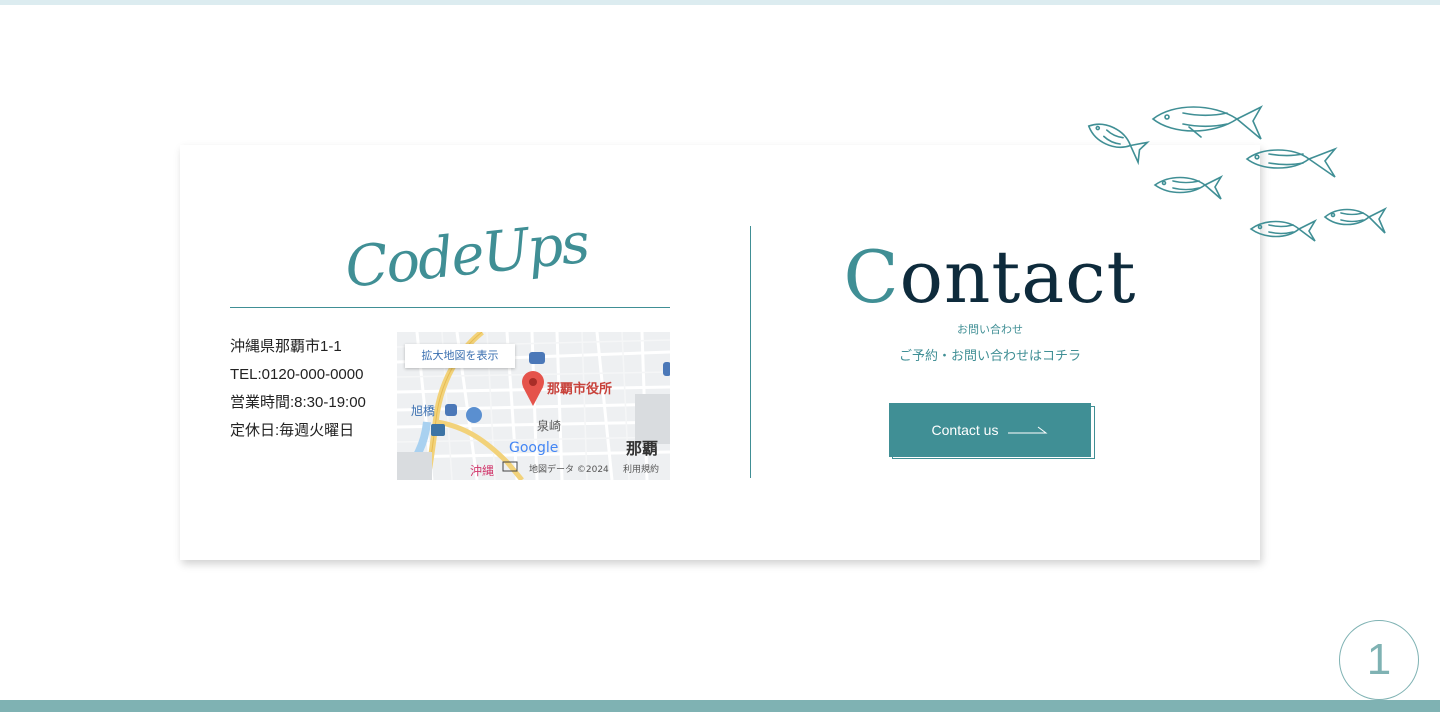 Image resolution: width=1440 pixels, height=712 pixels. I want to click on fish-illustration-icon, so click(1245, 175).